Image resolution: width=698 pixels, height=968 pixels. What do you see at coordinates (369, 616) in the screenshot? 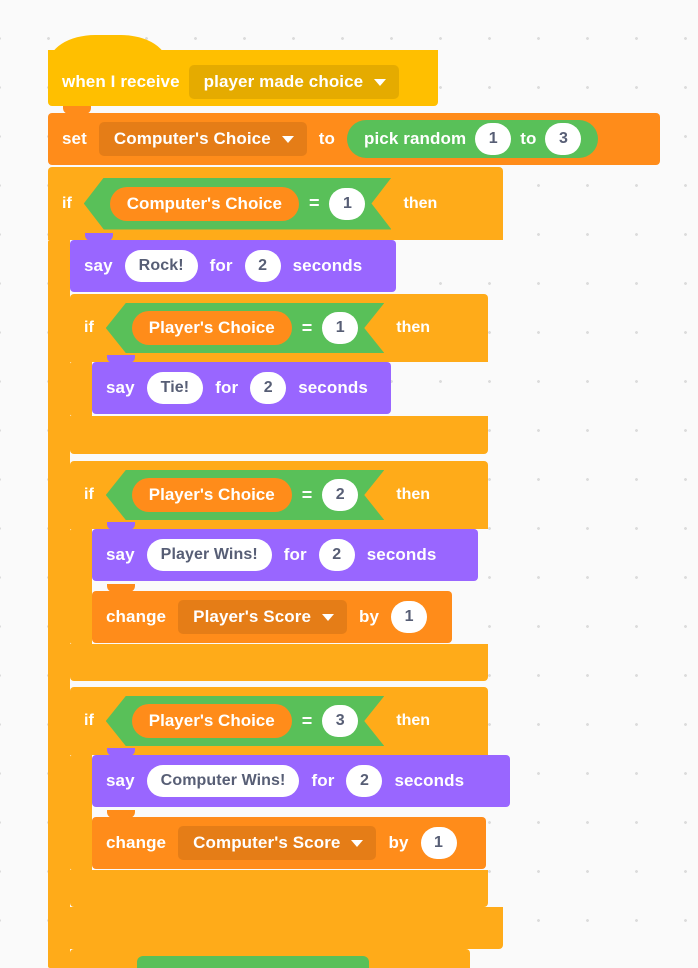
I see `change-player-score-by-label: by` at bounding box center [369, 616].